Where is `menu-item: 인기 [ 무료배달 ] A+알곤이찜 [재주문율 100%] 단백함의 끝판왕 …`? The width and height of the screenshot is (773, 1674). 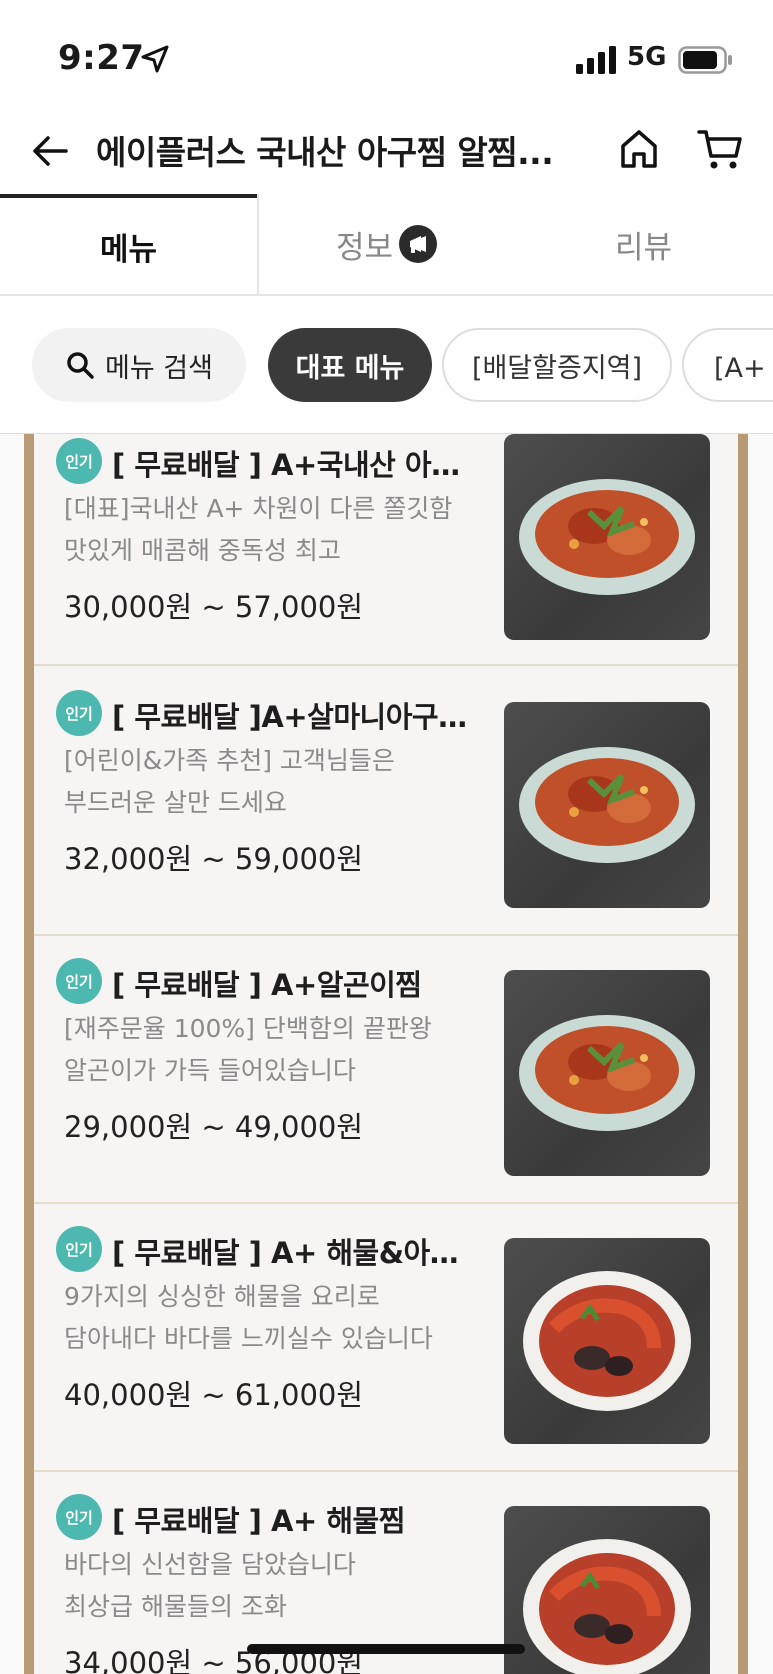
menu-item: 인기 [ 무료배달 ] A+알곤이찜 [재주문율 100%] 단백함의 끝판왕 … is located at coordinates (386, 1070).